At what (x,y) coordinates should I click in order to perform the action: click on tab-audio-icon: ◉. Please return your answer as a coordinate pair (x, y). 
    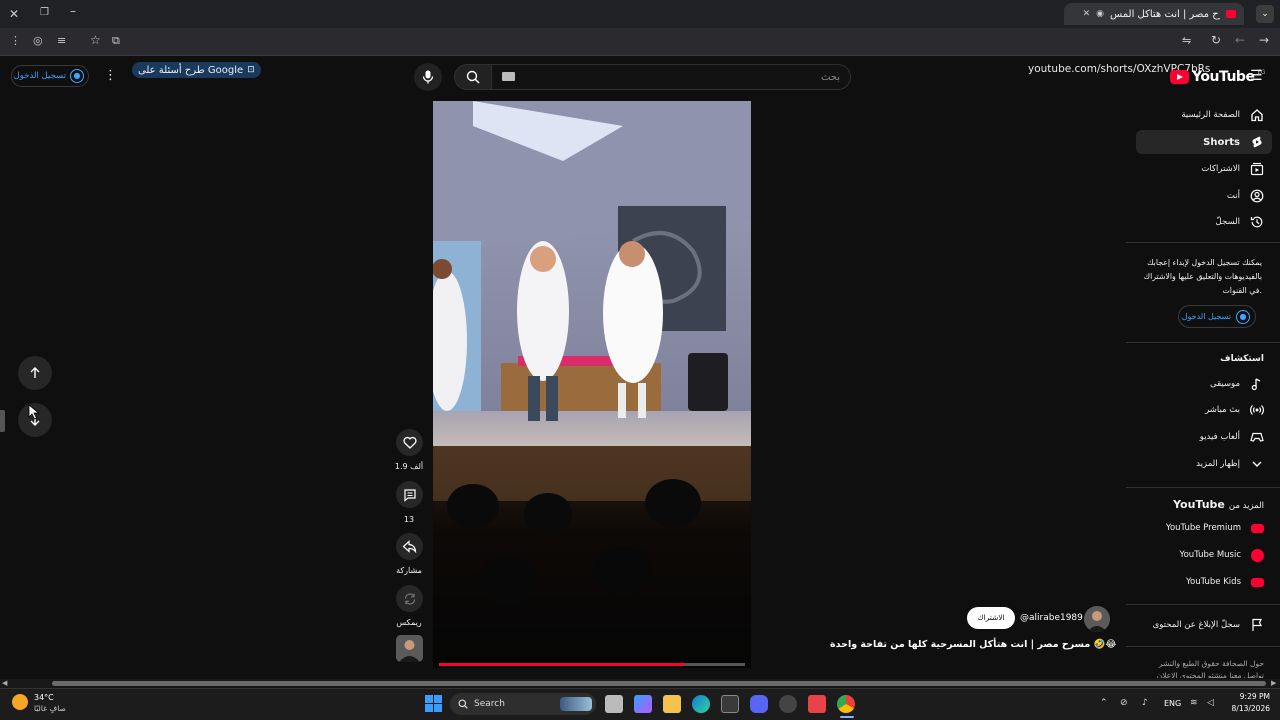
    Looking at the image, I should click on (1100, 14).